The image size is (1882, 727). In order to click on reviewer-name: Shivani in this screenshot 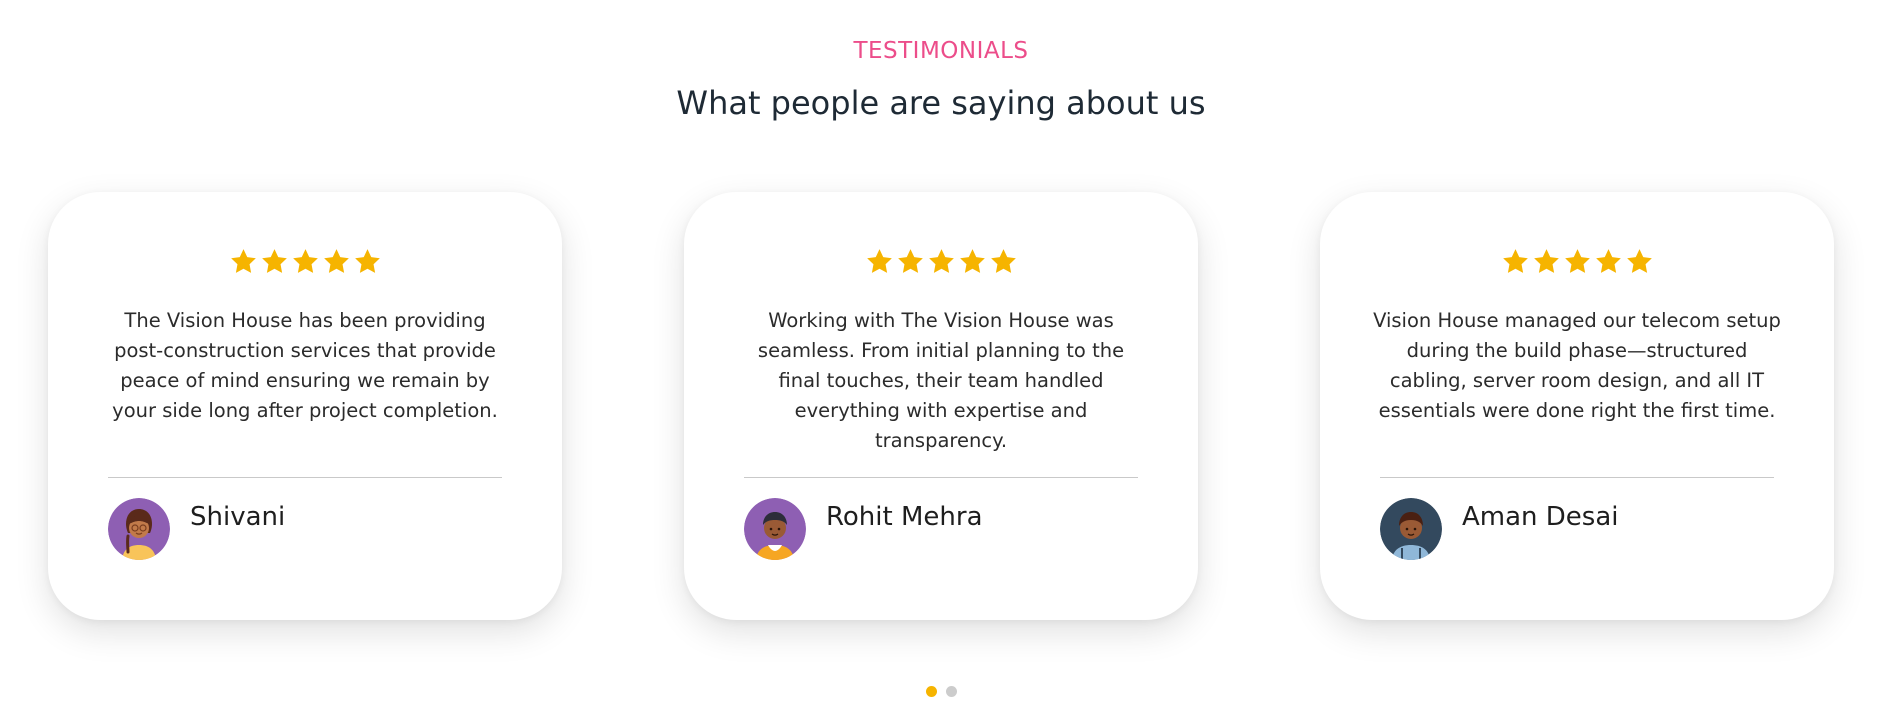, I will do `click(238, 517)`.